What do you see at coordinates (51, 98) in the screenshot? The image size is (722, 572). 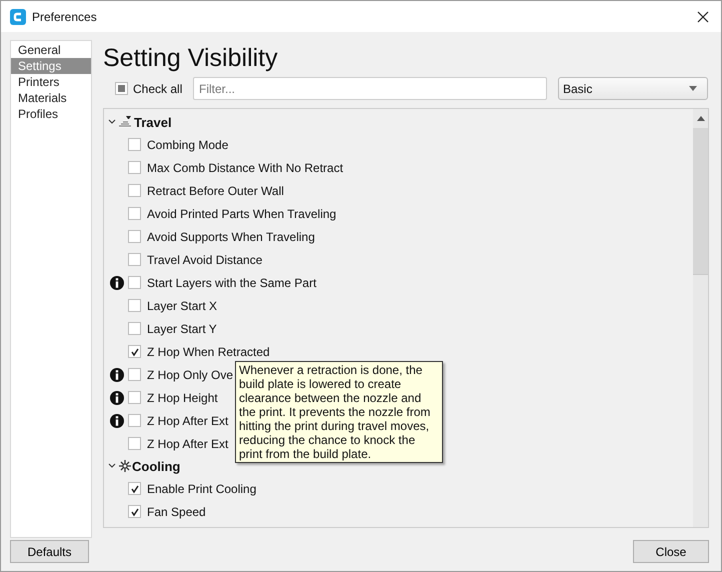 I see `sidebar-item: Materials` at bounding box center [51, 98].